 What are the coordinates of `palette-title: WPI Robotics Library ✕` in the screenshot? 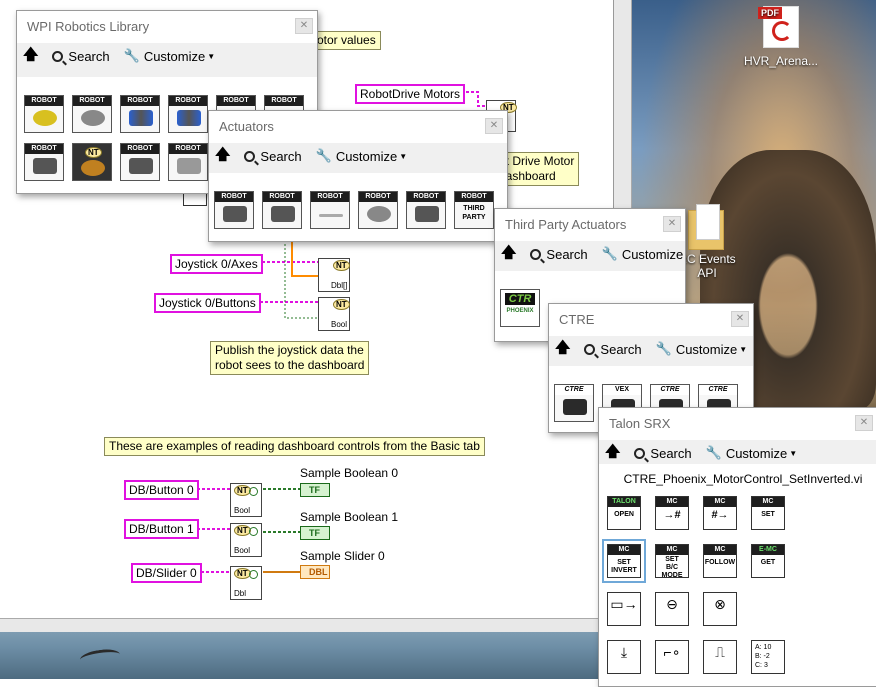 It's located at (167, 27).